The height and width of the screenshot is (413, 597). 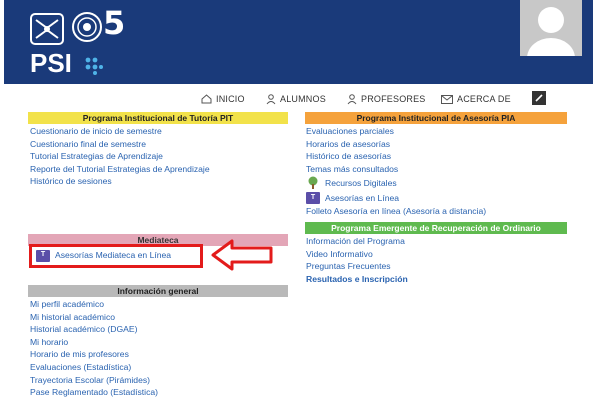 I want to click on pia-link-historico: Histórico de asesorías, so click(x=396, y=156).